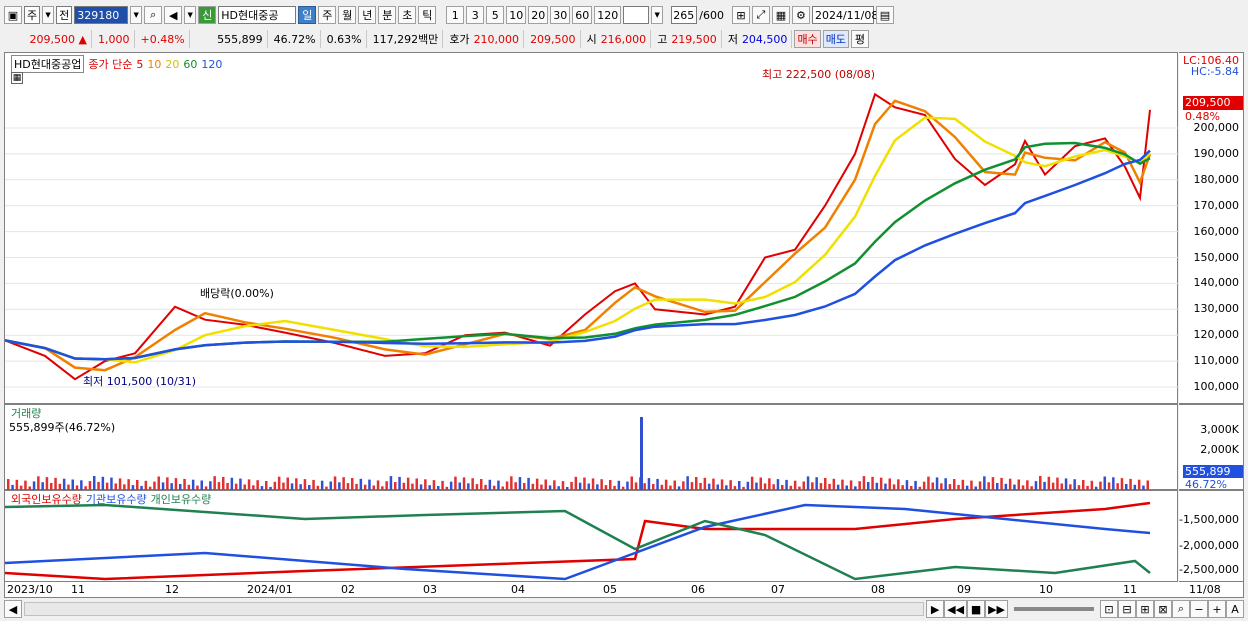 This screenshot has width=1248, height=621. Describe the element at coordinates (345, 39) in the screenshot. I see `quote-turnover: 0.63%` at that location.